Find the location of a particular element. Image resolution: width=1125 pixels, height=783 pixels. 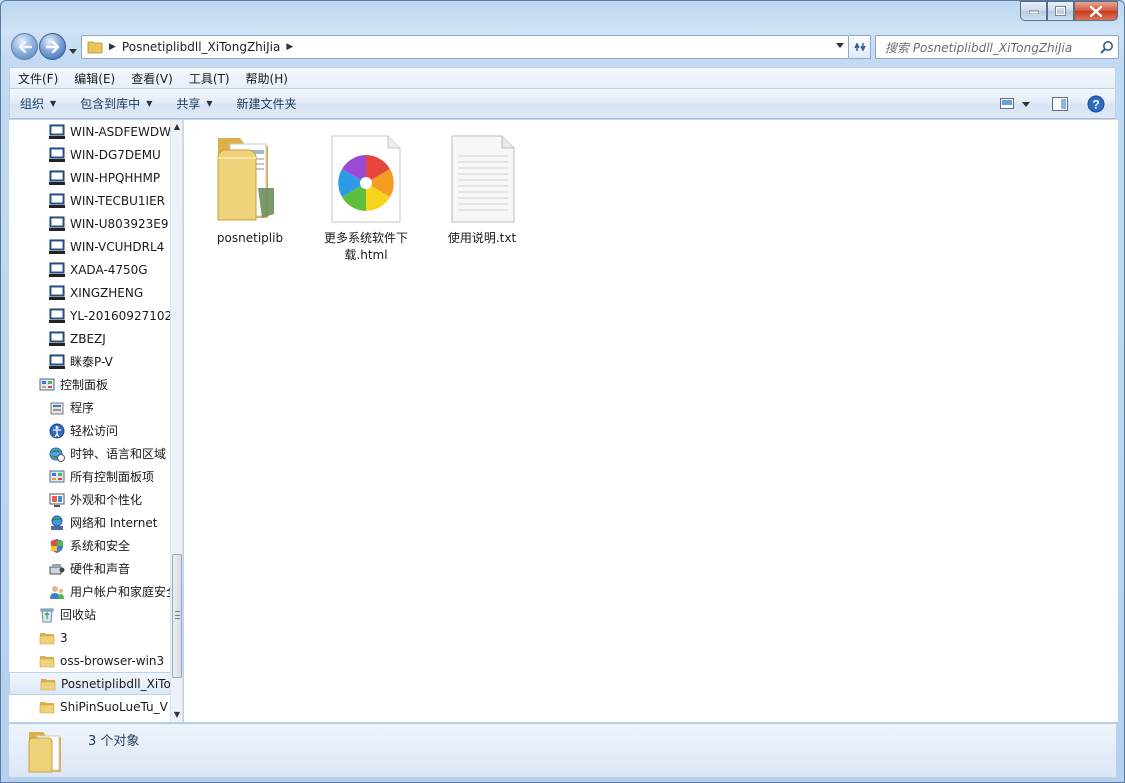

clock-globe-icon is located at coordinates (57, 454).